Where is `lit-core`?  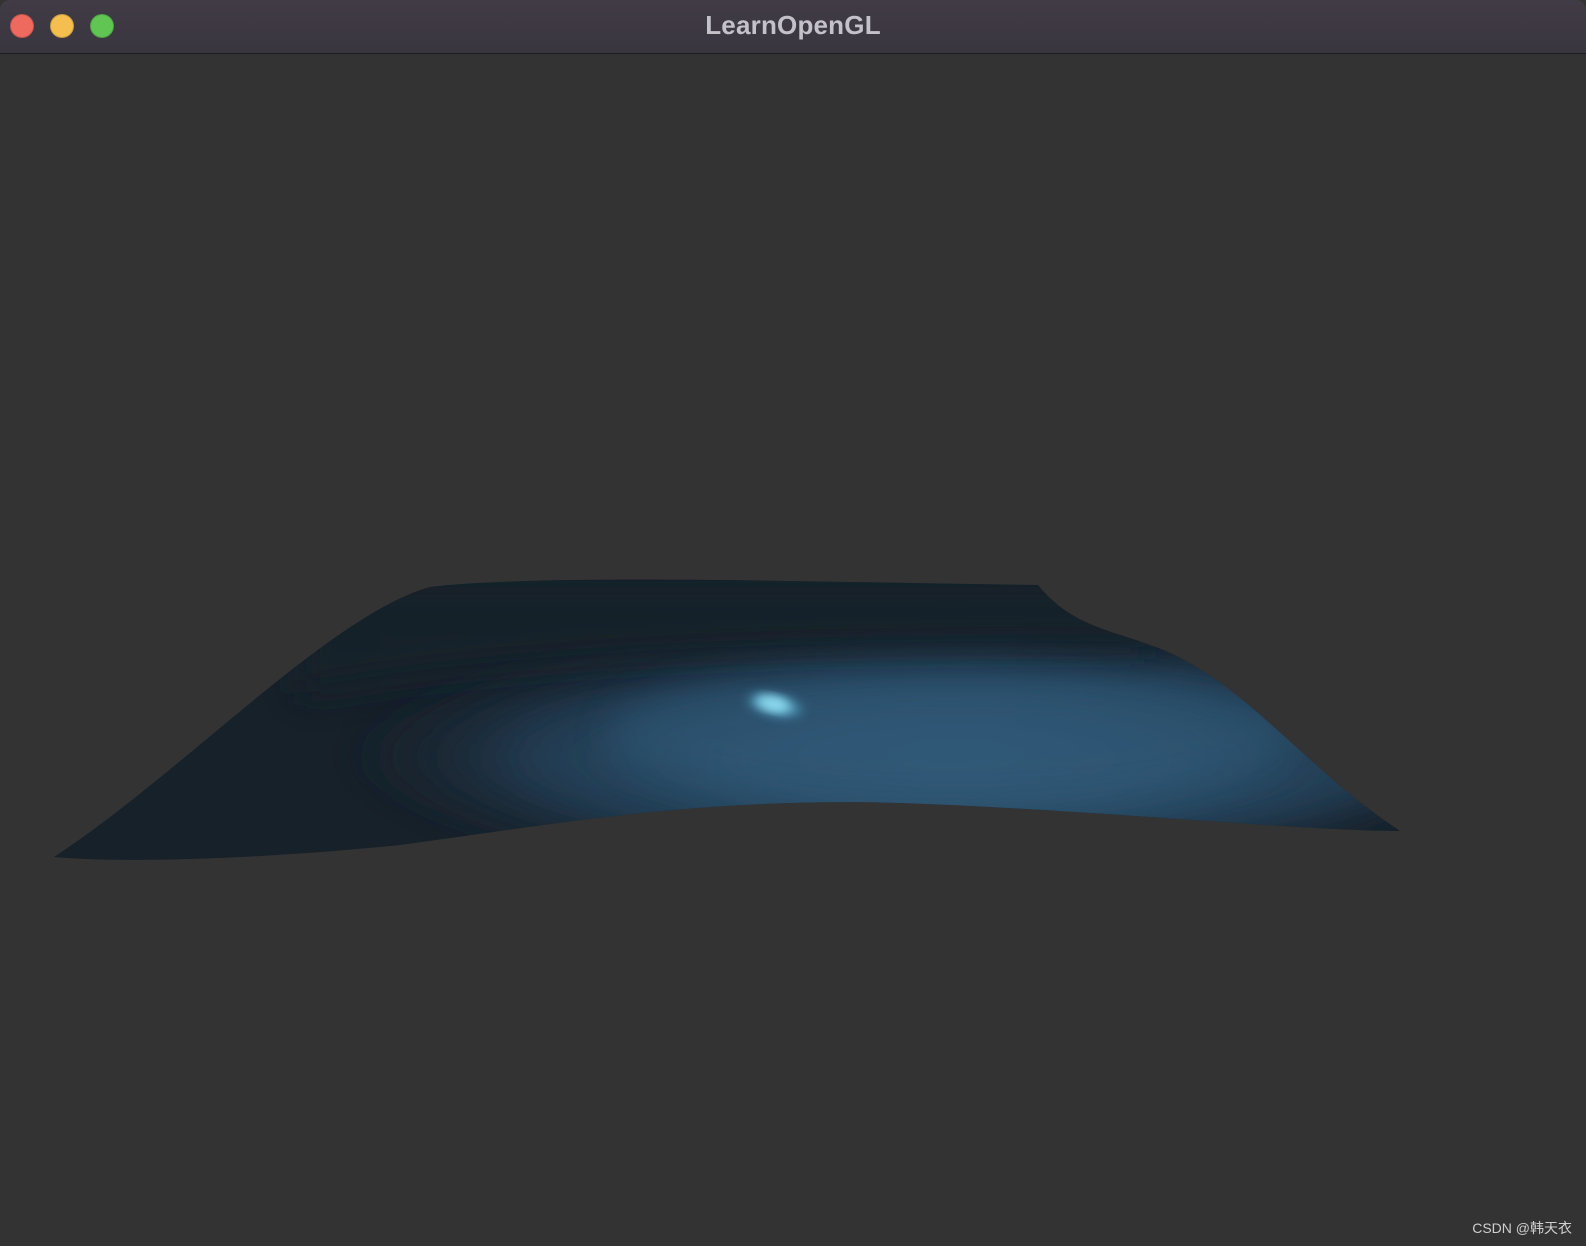 lit-core is located at coordinates (950, 735).